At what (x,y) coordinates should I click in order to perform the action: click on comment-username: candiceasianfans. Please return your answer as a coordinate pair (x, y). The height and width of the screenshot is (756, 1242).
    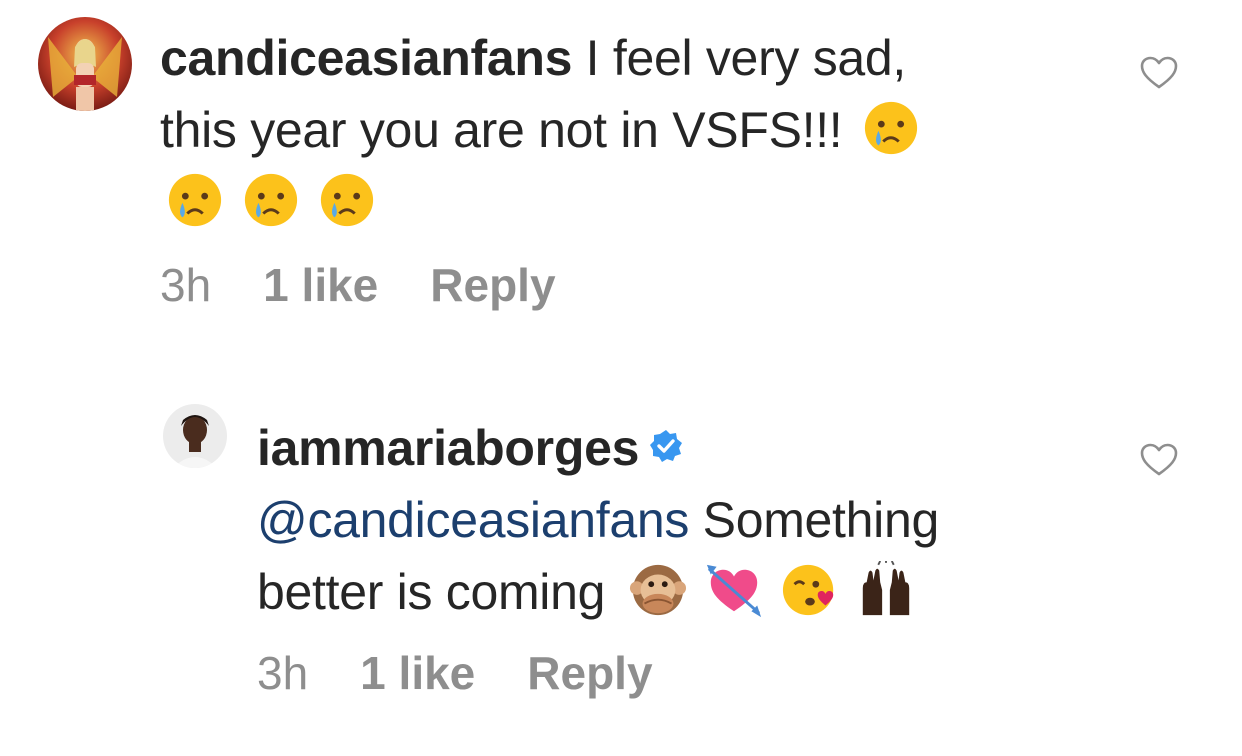
    Looking at the image, I should click on (366, 58).